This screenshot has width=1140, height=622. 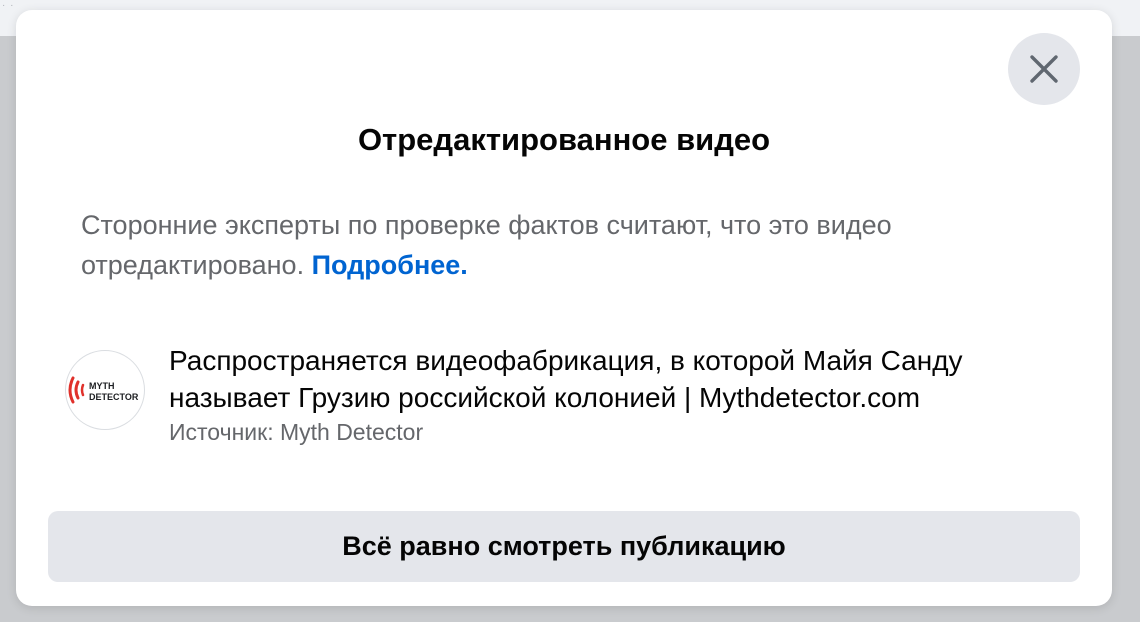 I want to click on close-icon, so click(x=1044, y=69).